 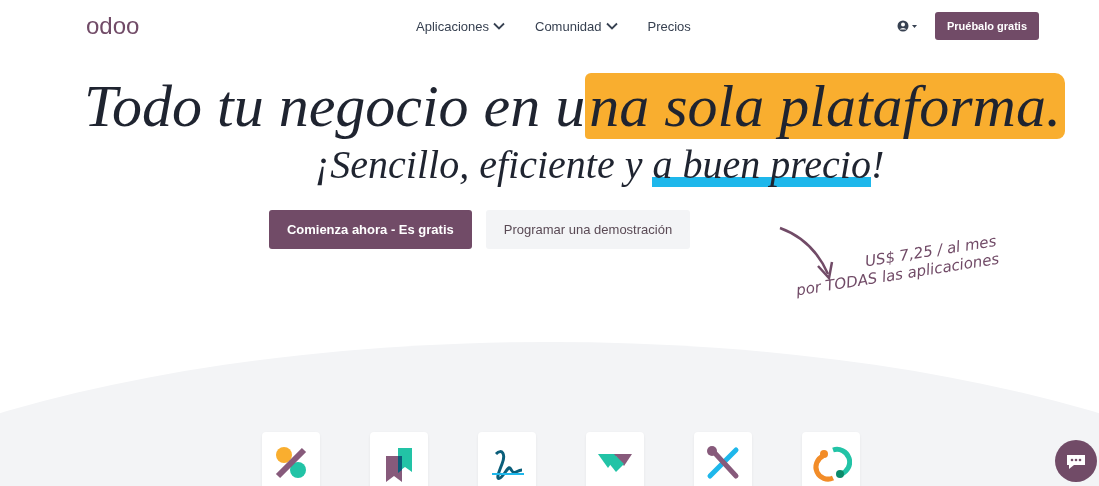 What do you see at coordinates (460, 26) in the screenshot?
I see `nav-link: Aplicaciones` at bounding box center [460, 26].